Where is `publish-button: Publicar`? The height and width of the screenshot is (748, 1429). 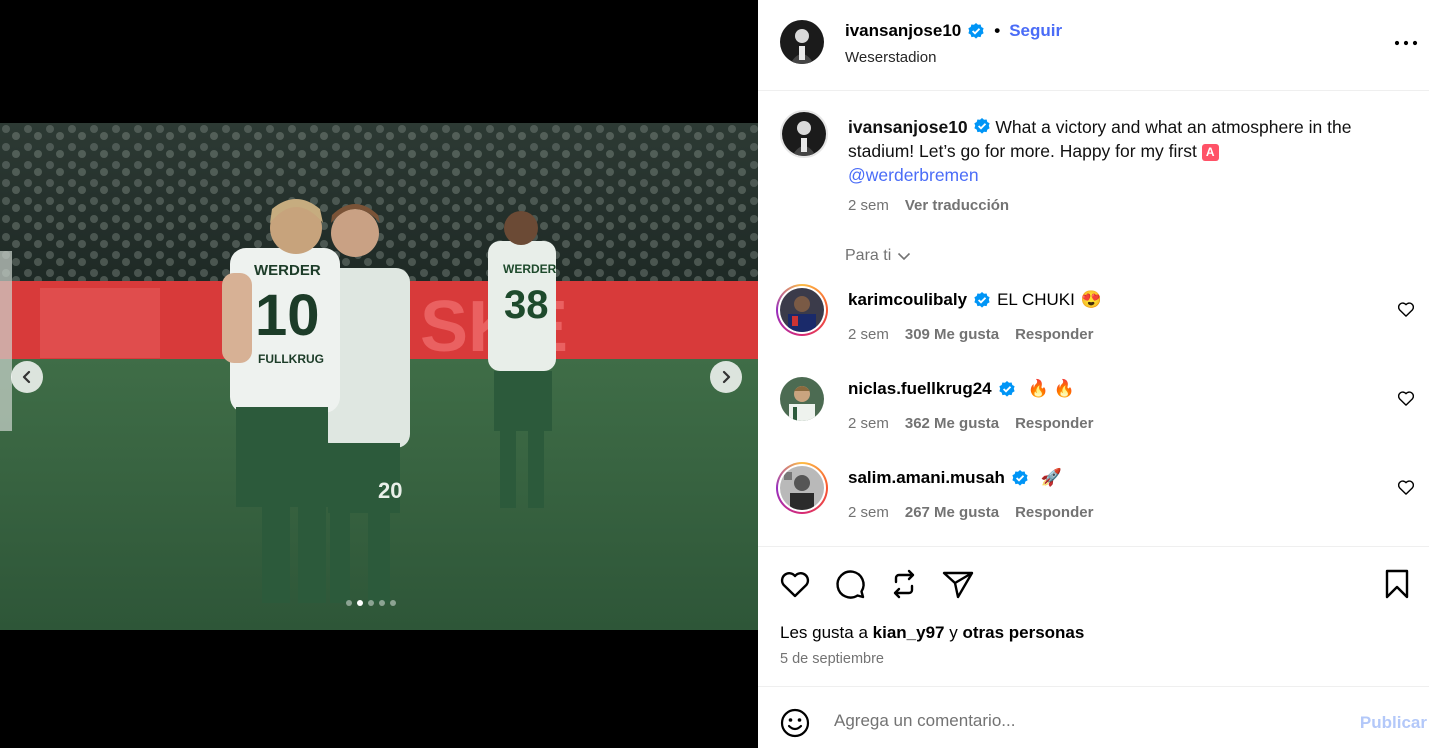 publish-button: Publicar is located at coordinates (1393, 723).